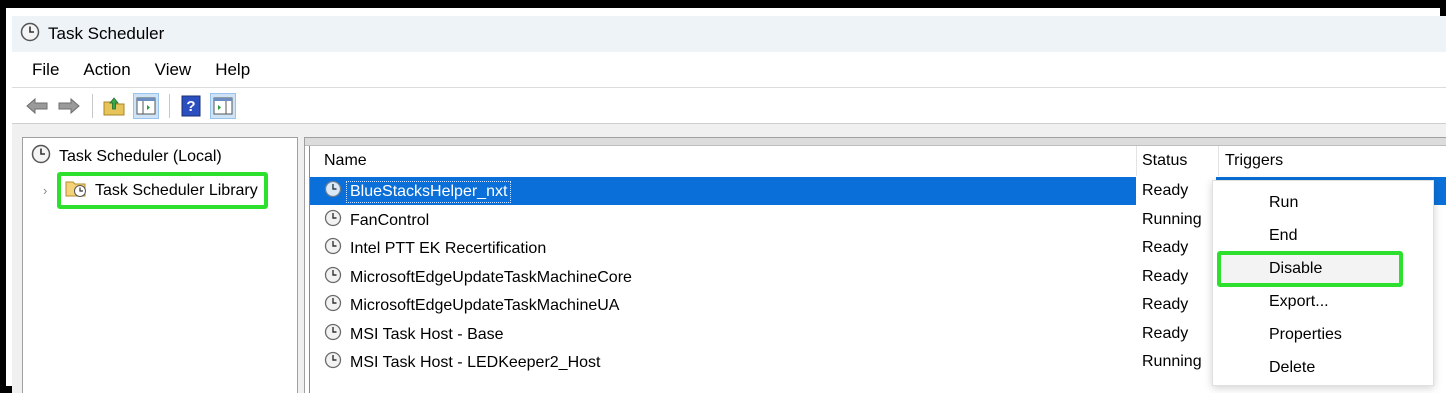 Image resolution: width=1446 pixels, height=393 pixels. I want to click on menu-item-disable: Disable, so click(1295, 269).